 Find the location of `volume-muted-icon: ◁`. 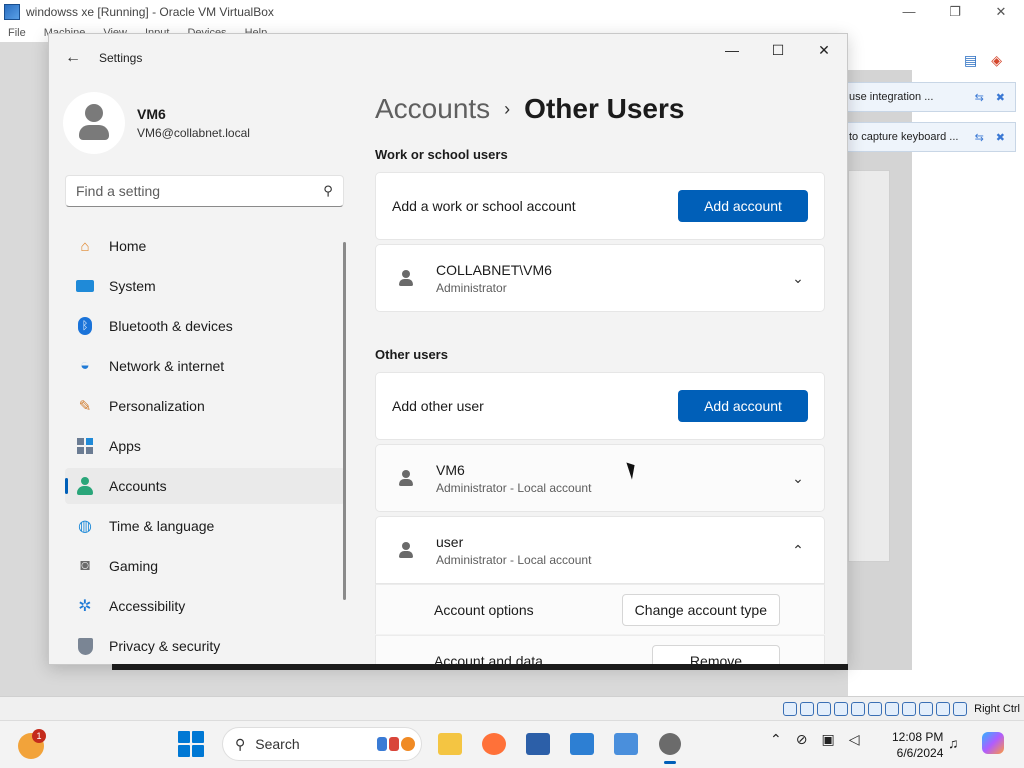

volume-muted-icon: ◁ is located at coordinates (854, 739).